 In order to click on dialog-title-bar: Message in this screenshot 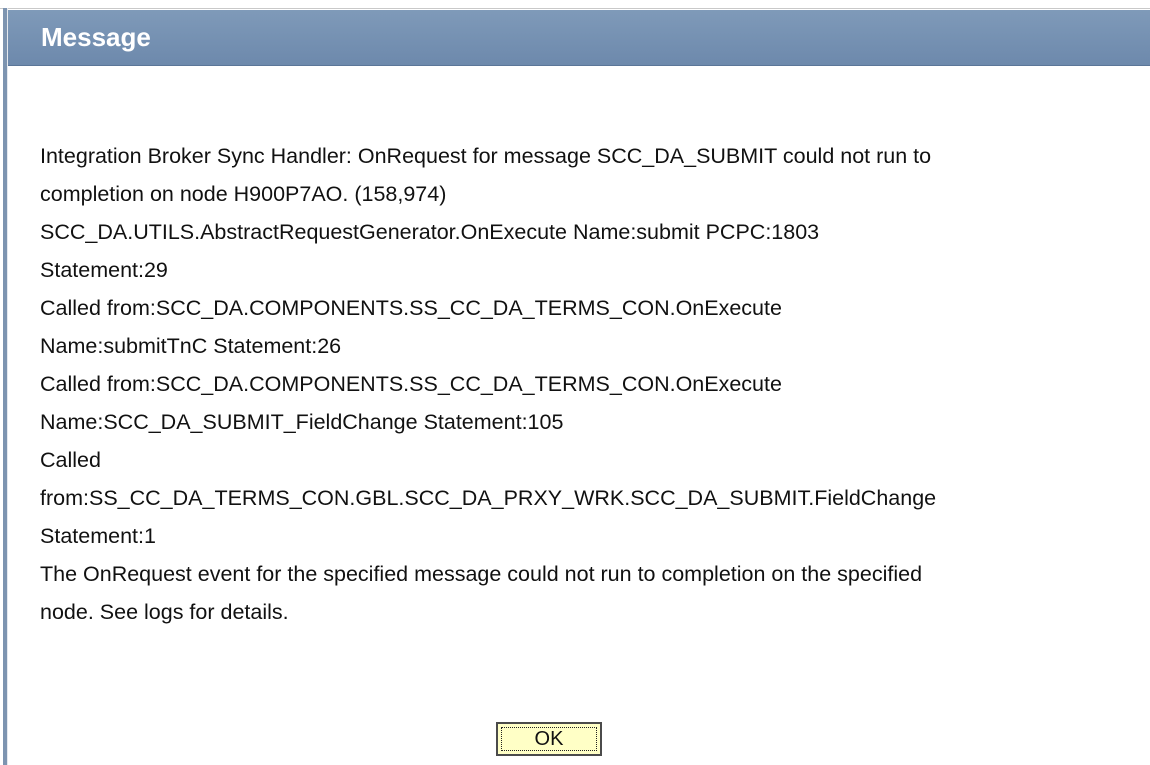, I will do `click(579, 38)`.